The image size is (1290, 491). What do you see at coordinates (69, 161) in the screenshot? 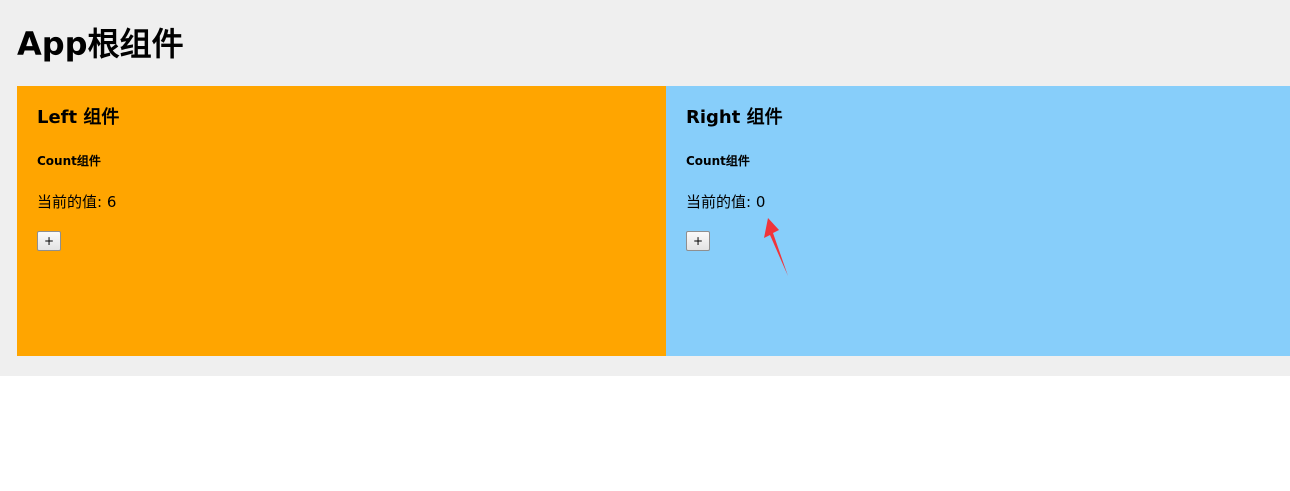
I see `left-count-heading: Count组件` at bounding box center [69, 161].